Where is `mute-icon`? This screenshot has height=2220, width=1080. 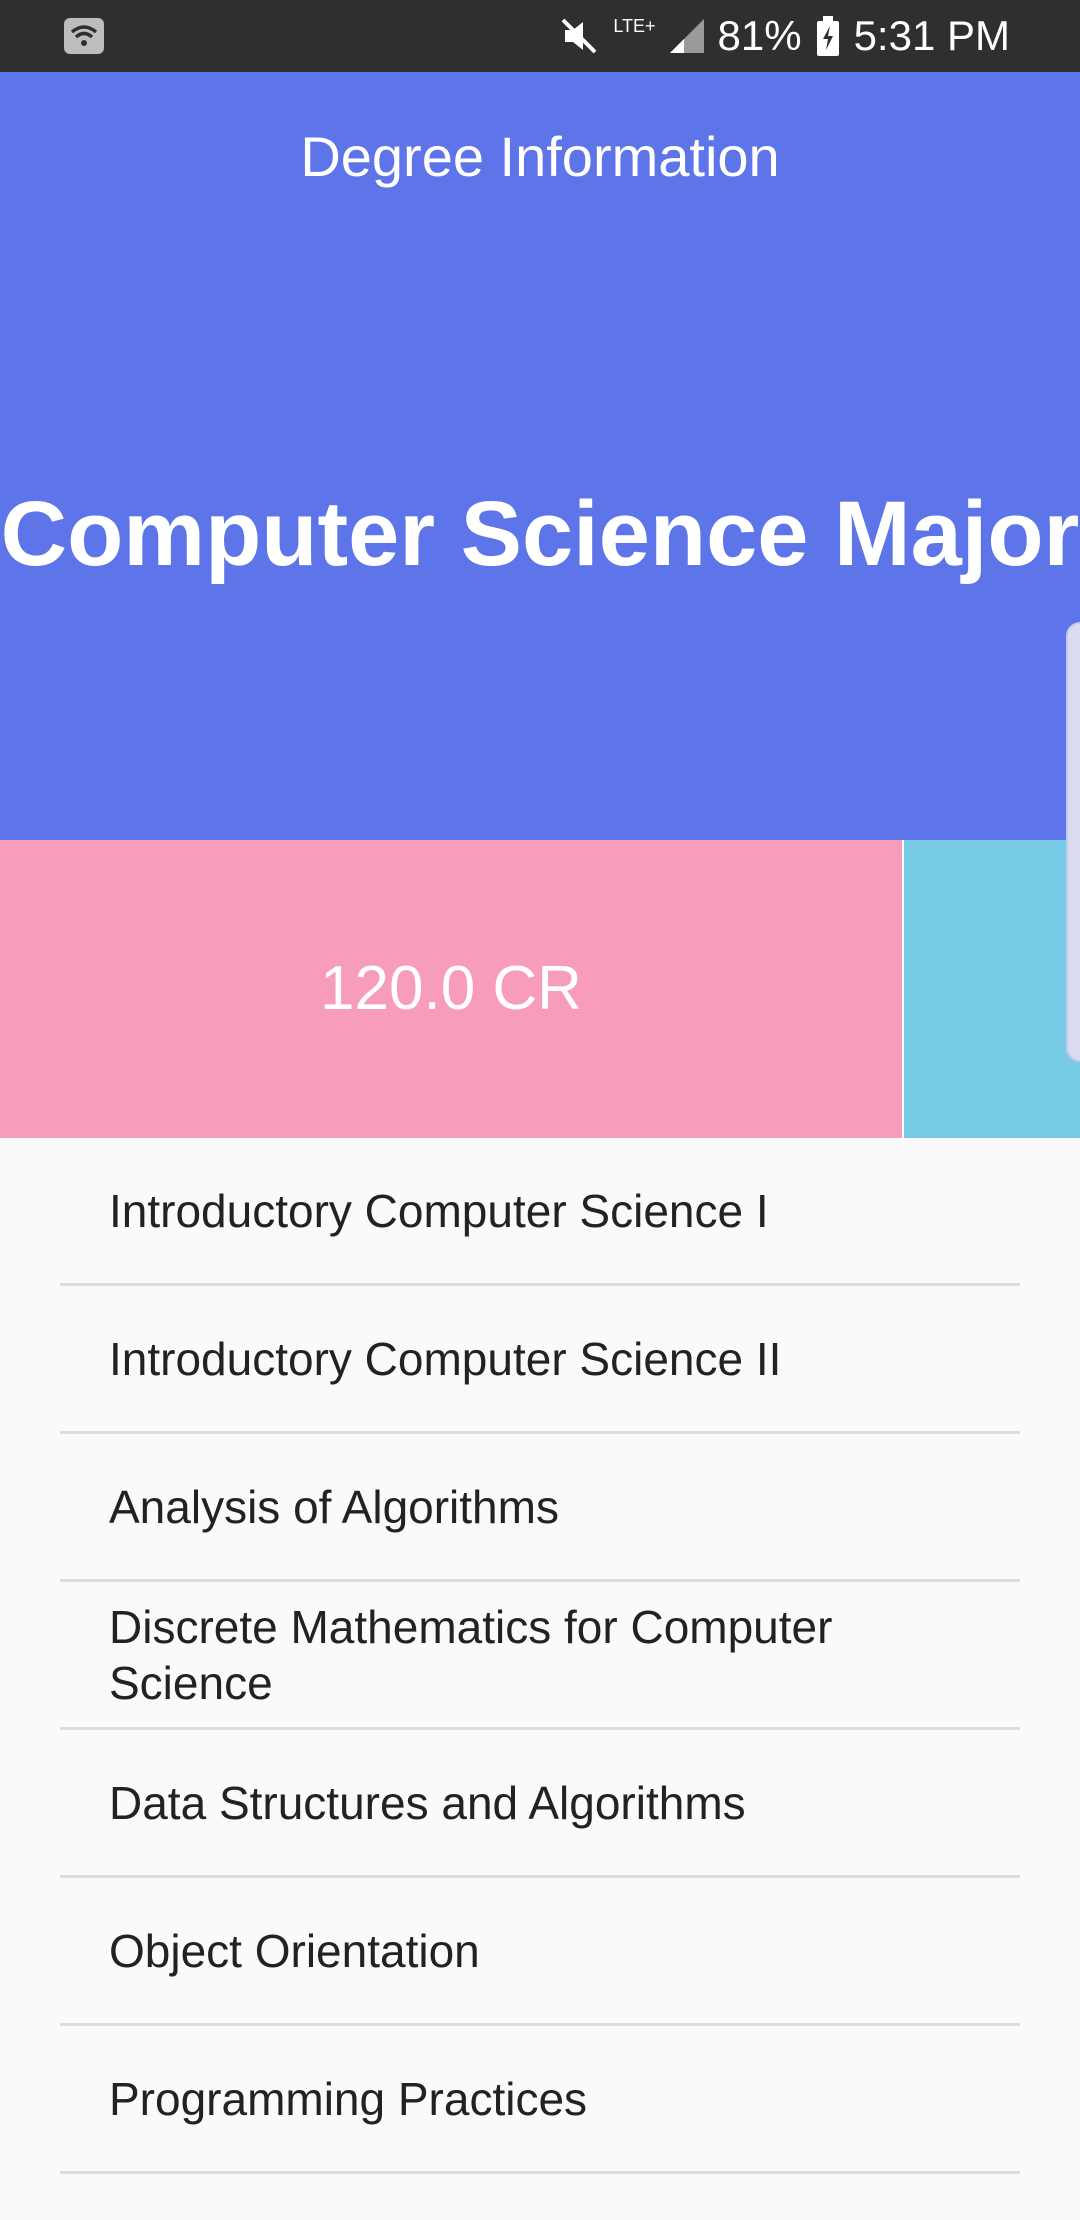 mute-icon is located at coordinates (579, 36).